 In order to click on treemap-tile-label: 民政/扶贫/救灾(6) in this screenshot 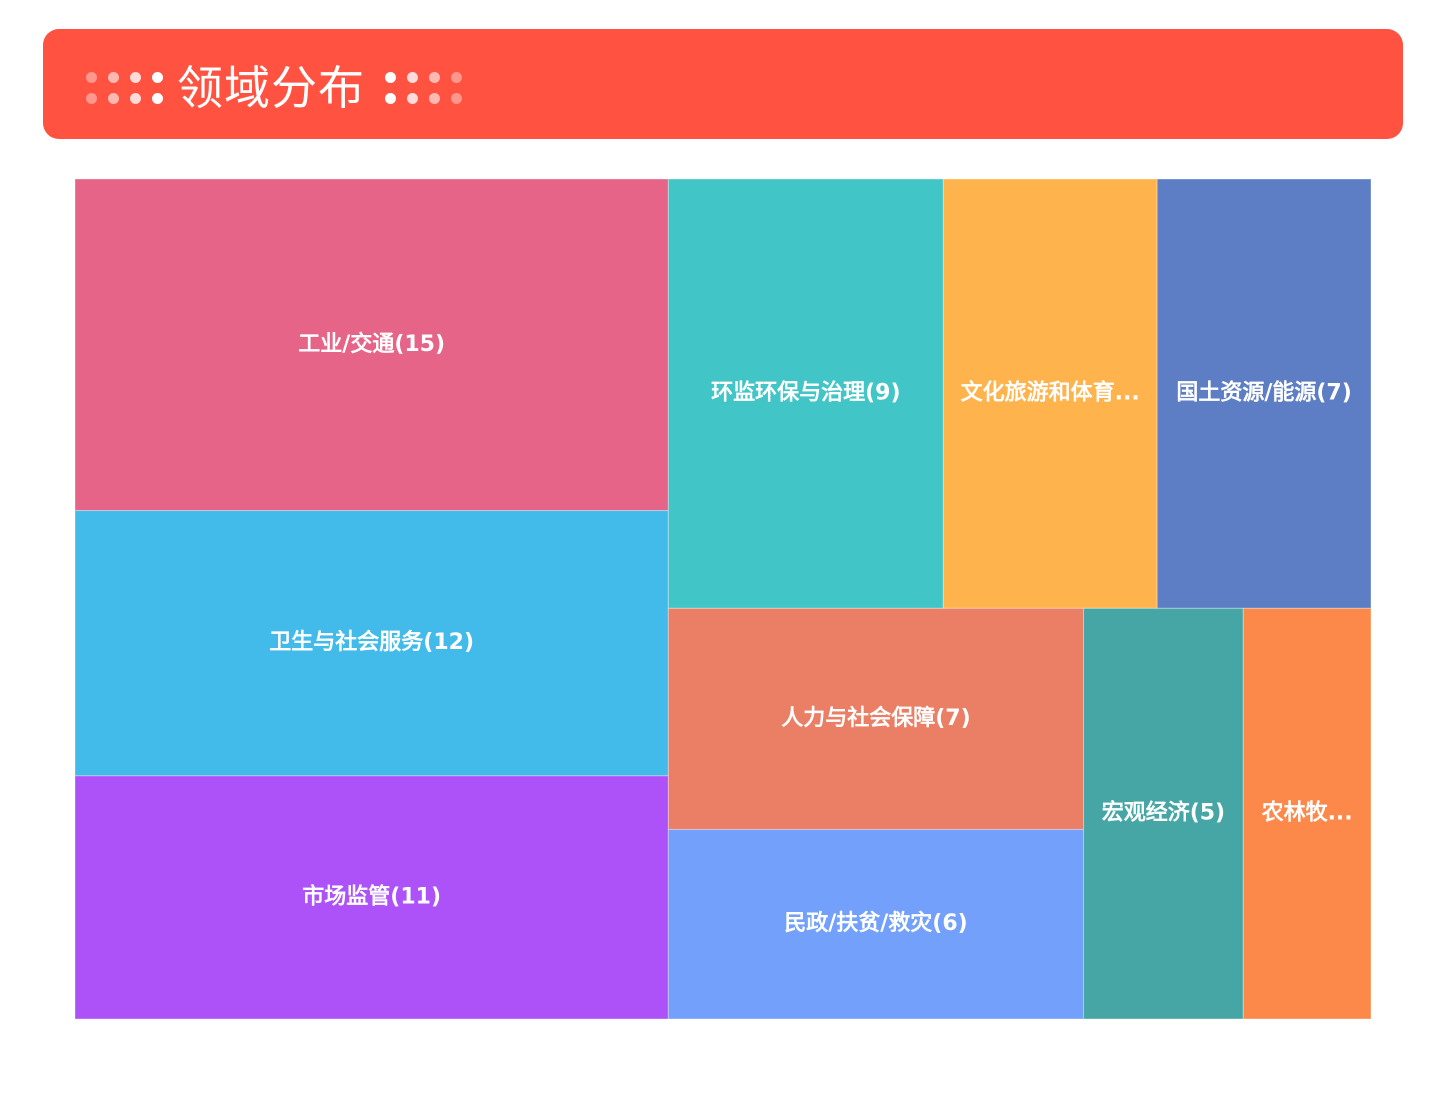, I will do `click(876, 923)`.